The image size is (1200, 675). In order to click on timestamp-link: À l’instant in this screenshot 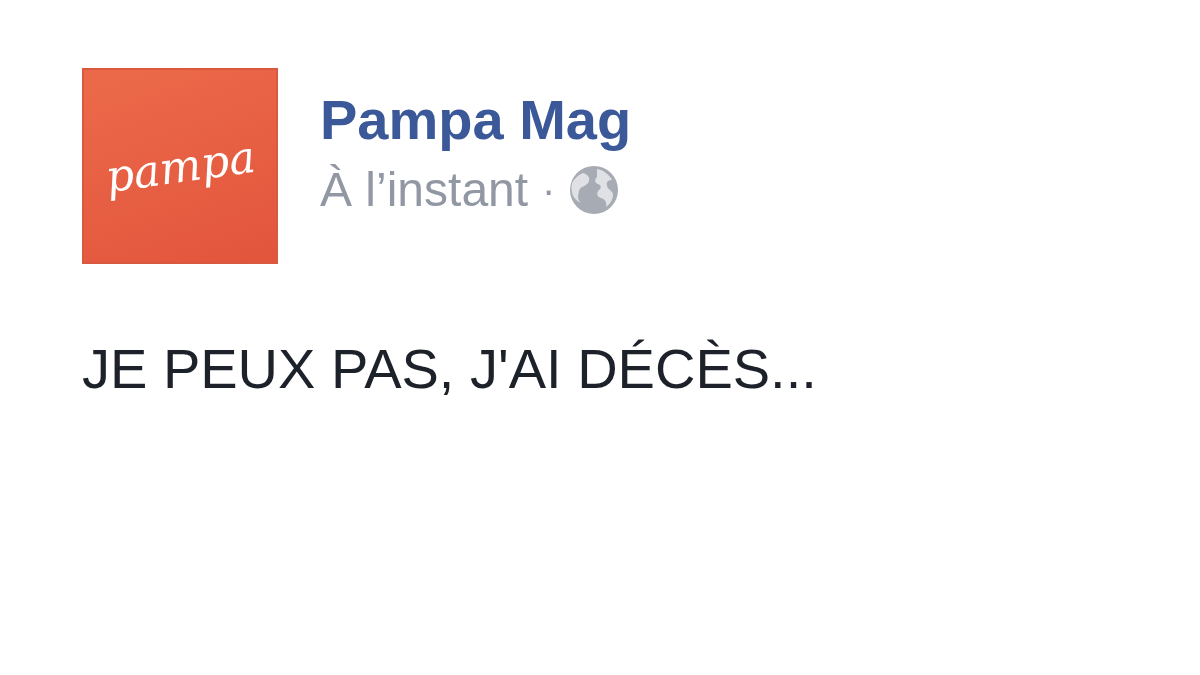, I will do `click(424, 190)`.